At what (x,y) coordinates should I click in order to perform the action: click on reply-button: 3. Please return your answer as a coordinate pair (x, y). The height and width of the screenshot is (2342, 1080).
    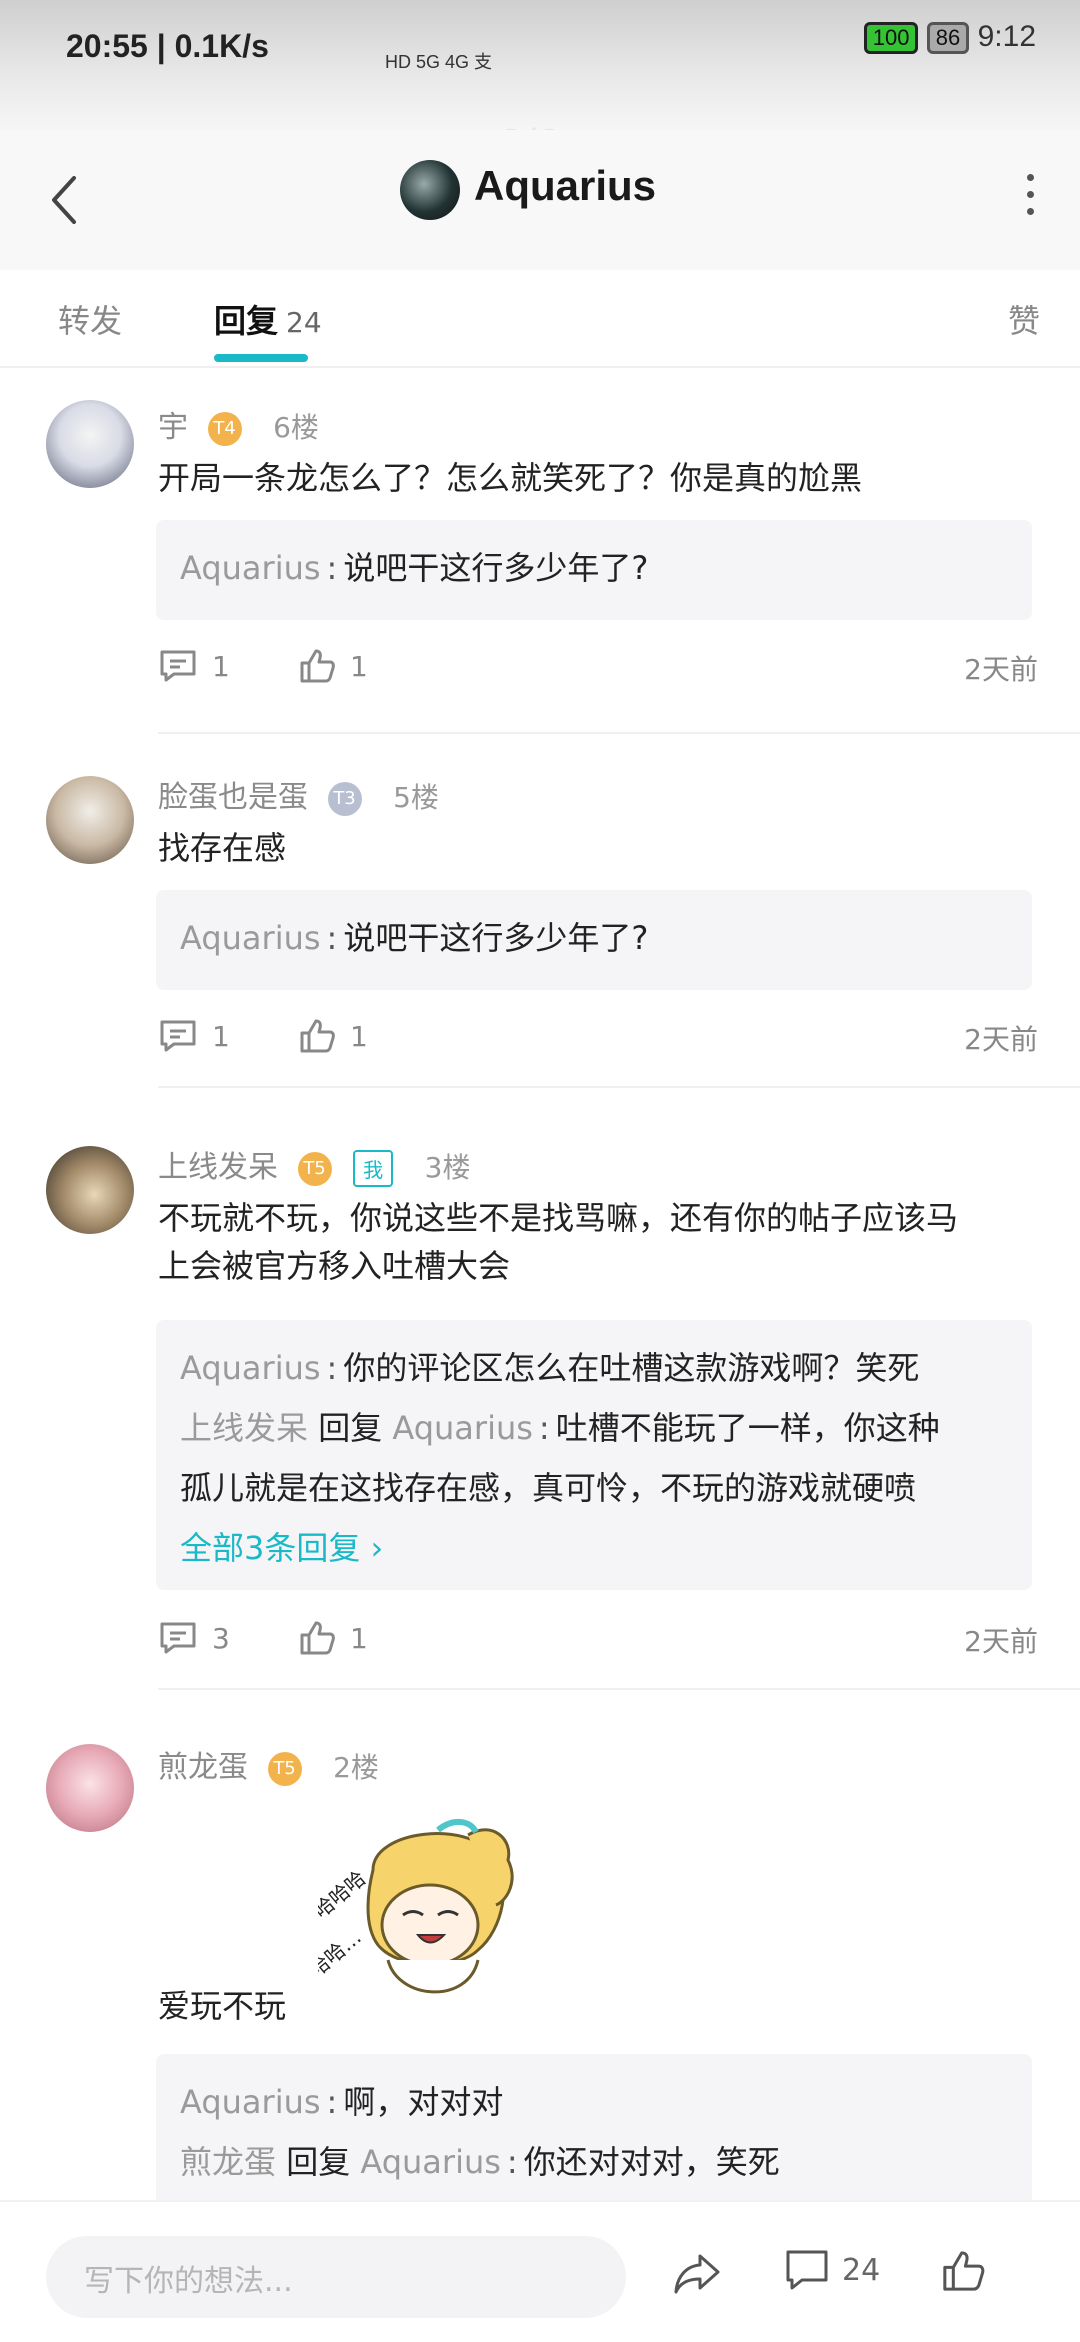
    Looking at the image, I should click on (194, 1638).